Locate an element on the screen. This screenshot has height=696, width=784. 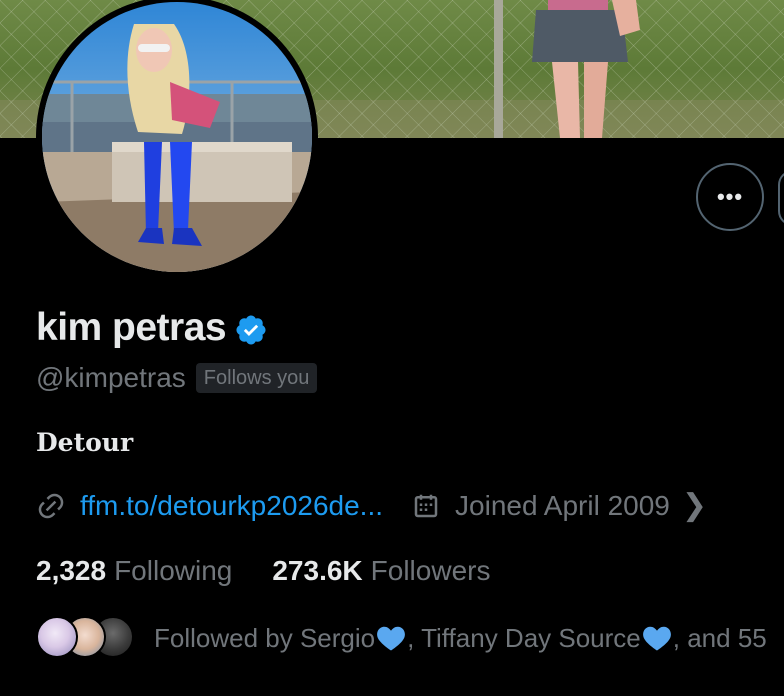
profile-bio: Detour is located at coordinates (85, 442).